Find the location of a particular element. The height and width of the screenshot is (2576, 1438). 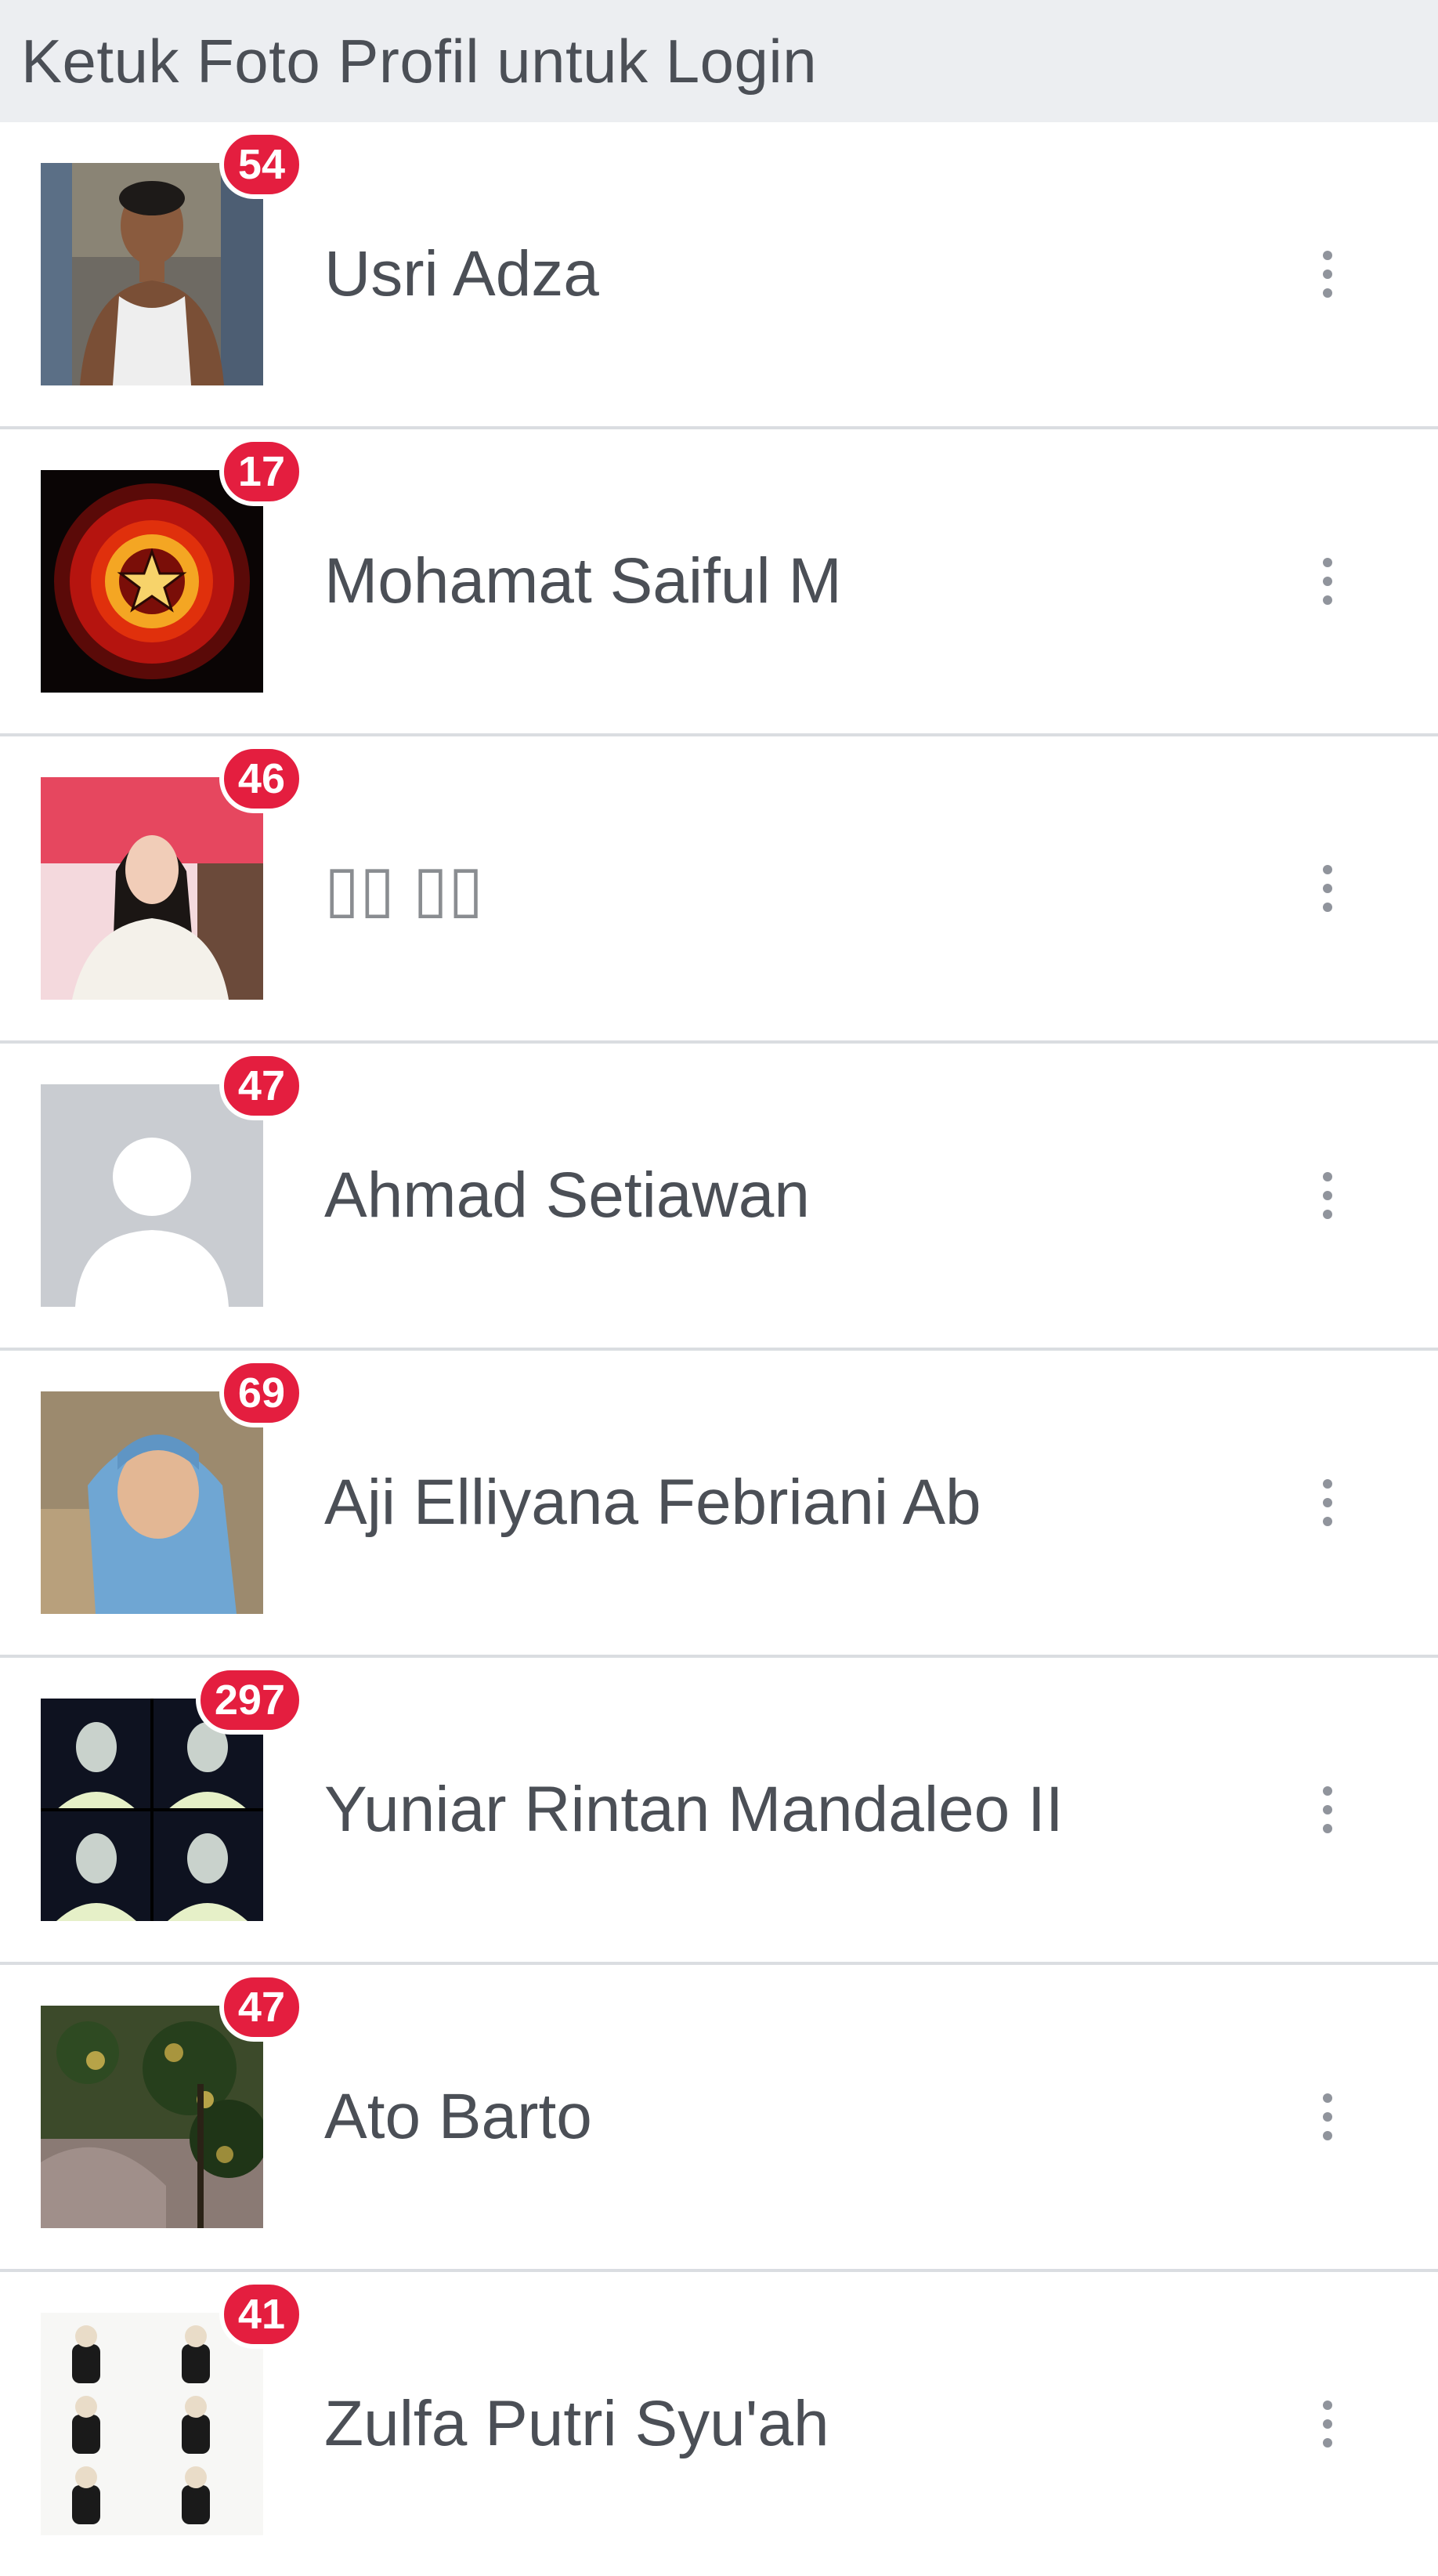

profile-photo-button: 41 is located at coordinates (173, 2407).